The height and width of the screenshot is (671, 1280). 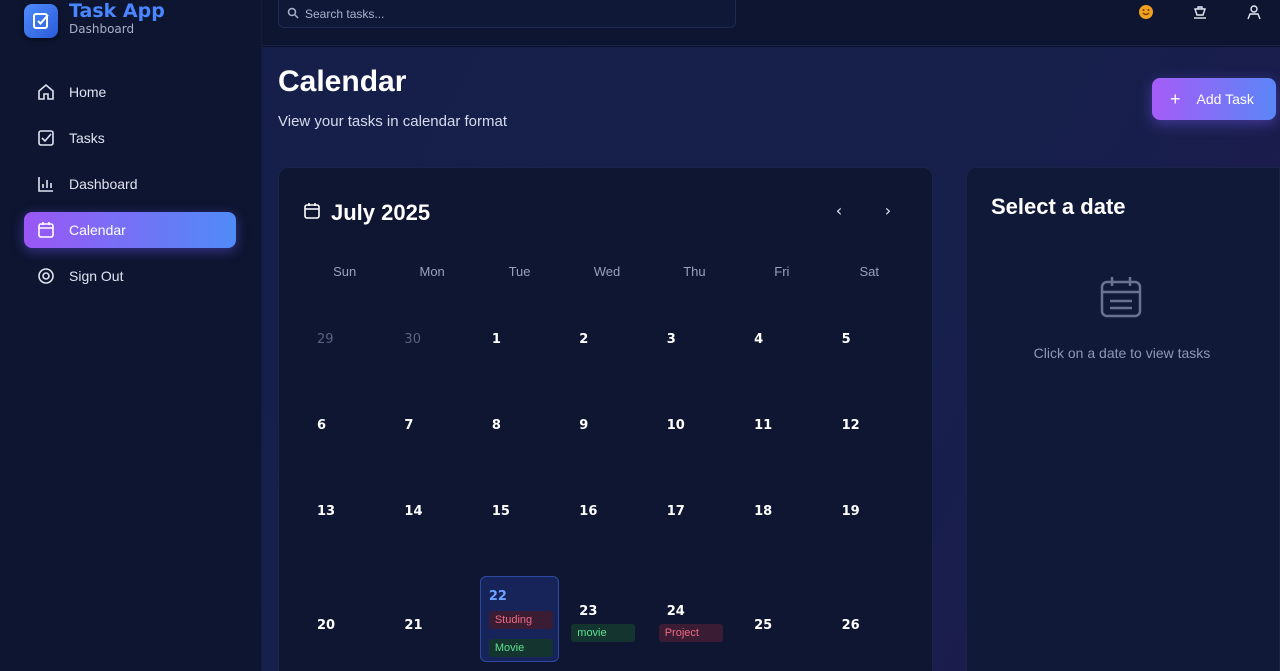 What do you see at coordinates (345, 271) in the screenshot?
I see `weekday-label: Sun` at bounding box center [345, 271].